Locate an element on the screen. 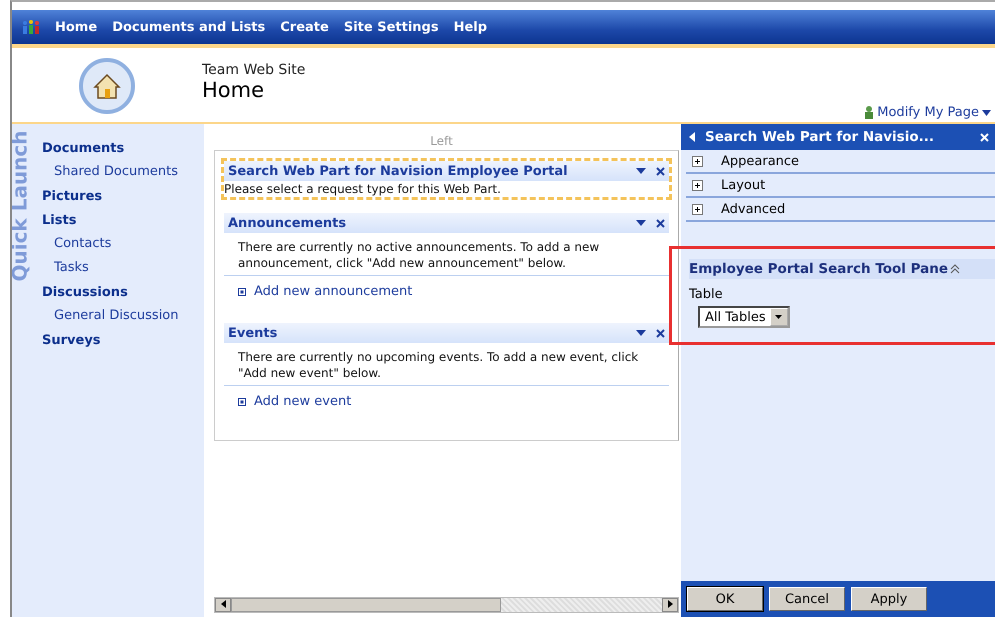 Image resolution: width=995 pixels, height=617 pixels. web-part-title: Search Web Part for Navision Employee Portal is located at coordinates (398, 171).